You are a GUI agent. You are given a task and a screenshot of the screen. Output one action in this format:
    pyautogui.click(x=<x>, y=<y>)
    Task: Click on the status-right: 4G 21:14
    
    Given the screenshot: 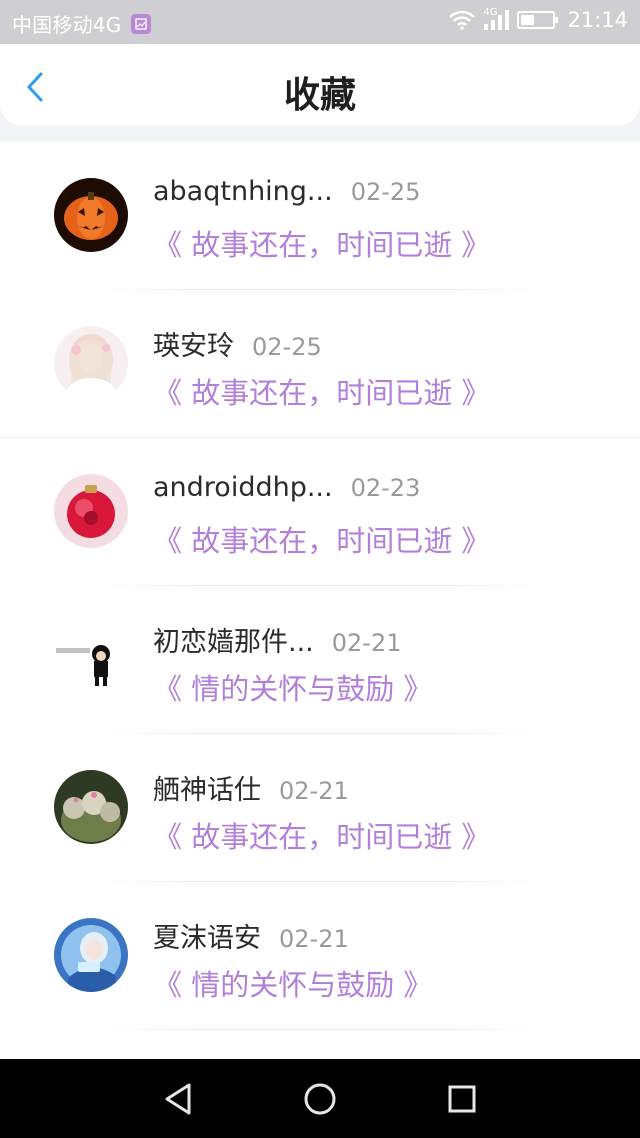 What is the action you would take?
    pyautogui.click(x=534, y=19)
    